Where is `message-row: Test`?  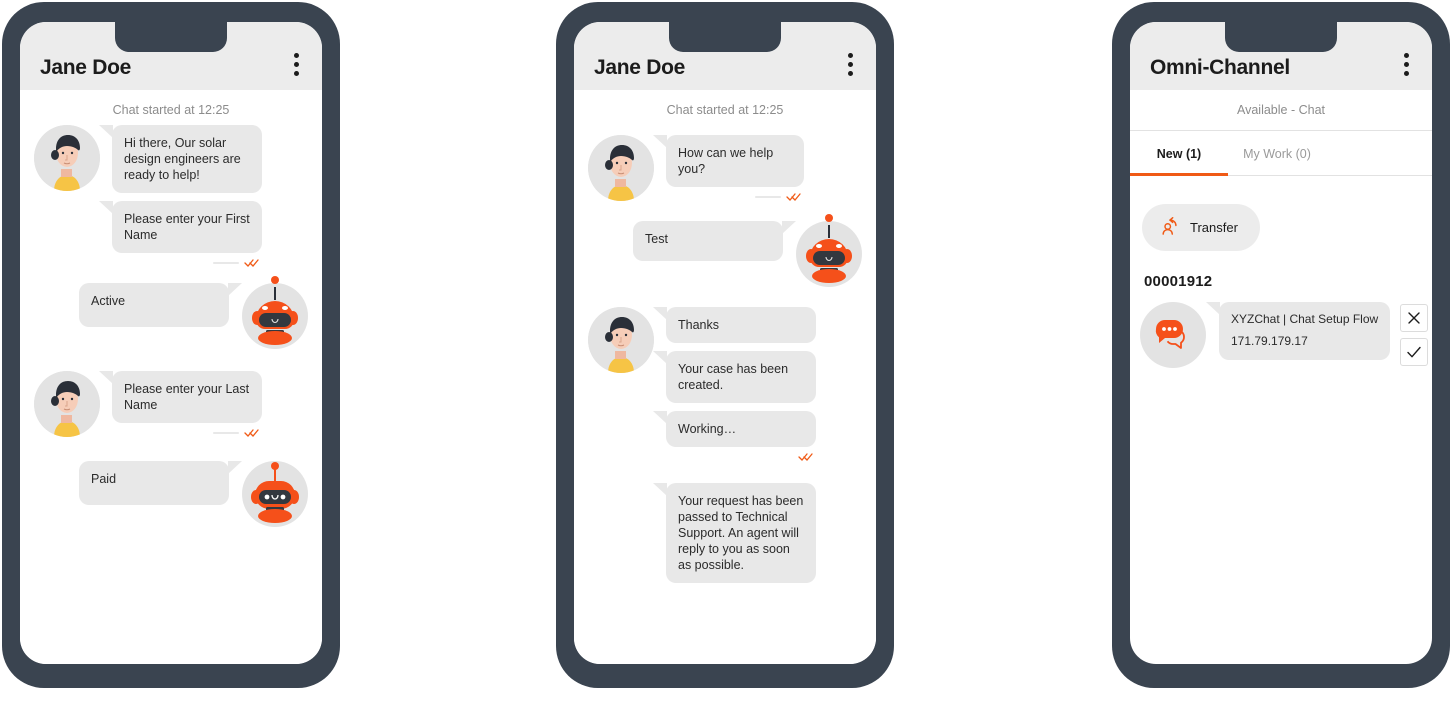 message-row: Test is located at coordinates (725, 250).